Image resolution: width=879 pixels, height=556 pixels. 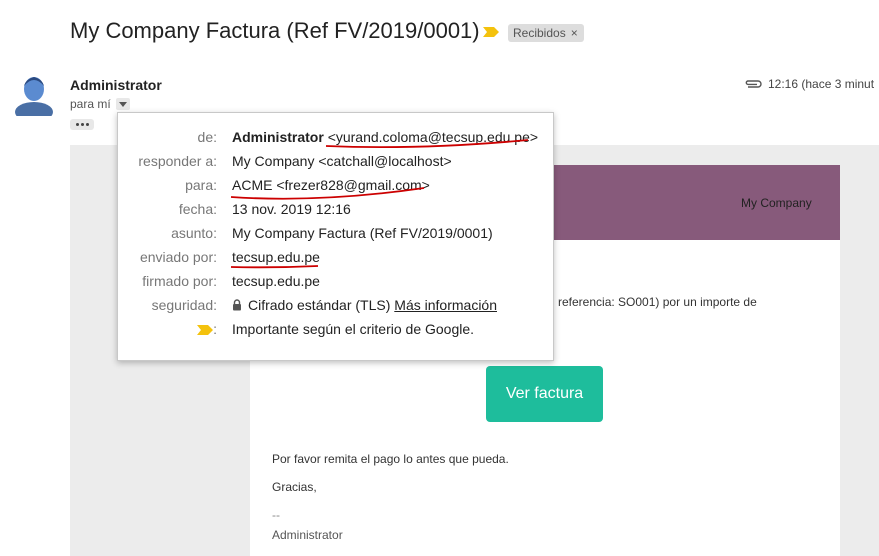 I want to click on mailed-by-label: enviado por:, so click(x=178, y=257).